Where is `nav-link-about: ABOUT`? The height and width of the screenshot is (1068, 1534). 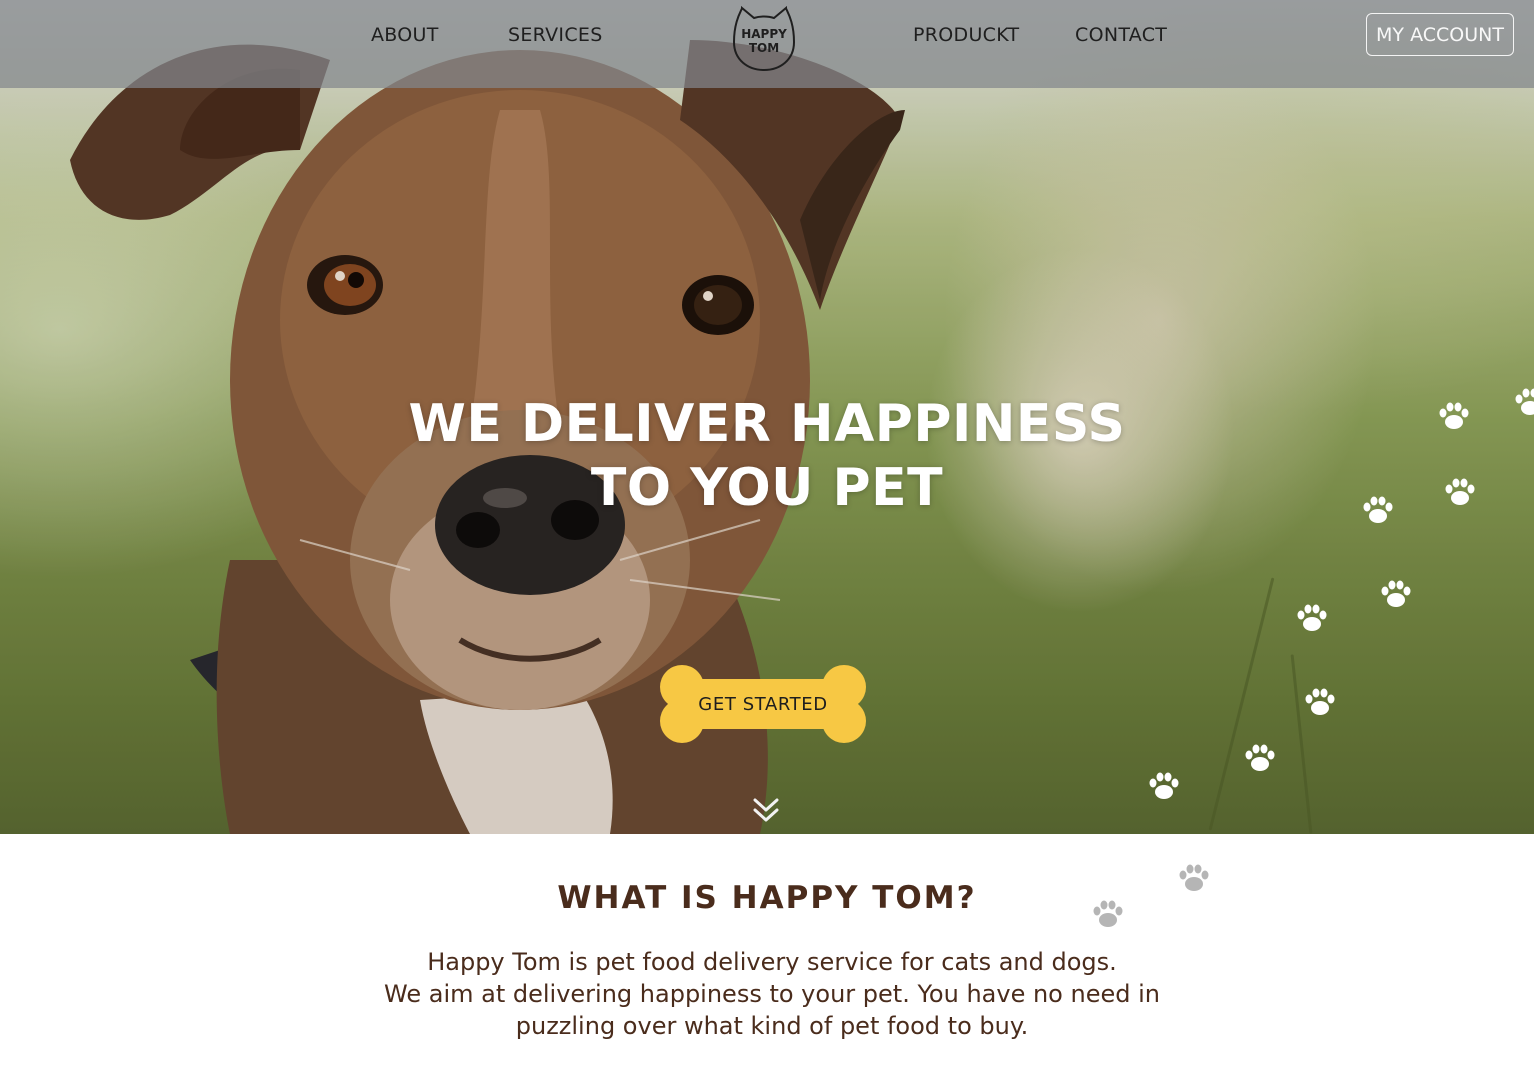 nav-link-about: ABOUT is located at coordinates (405, 35).